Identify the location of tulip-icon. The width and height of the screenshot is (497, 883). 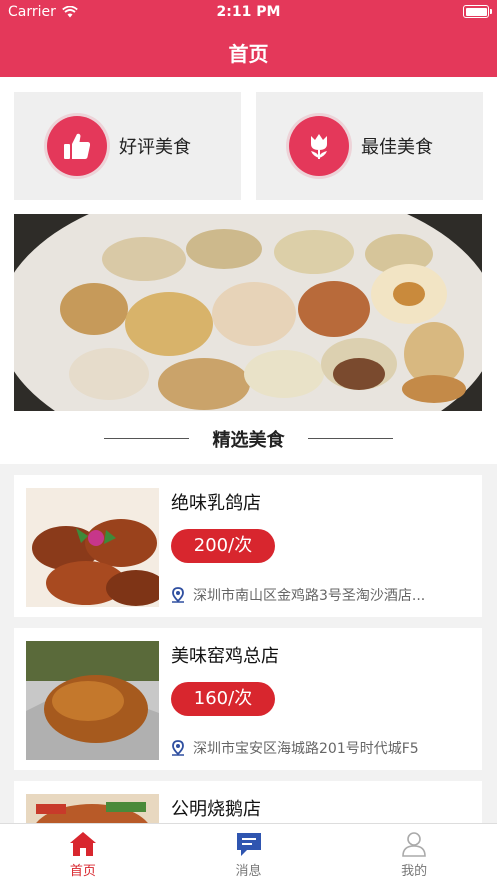
(319, 146).